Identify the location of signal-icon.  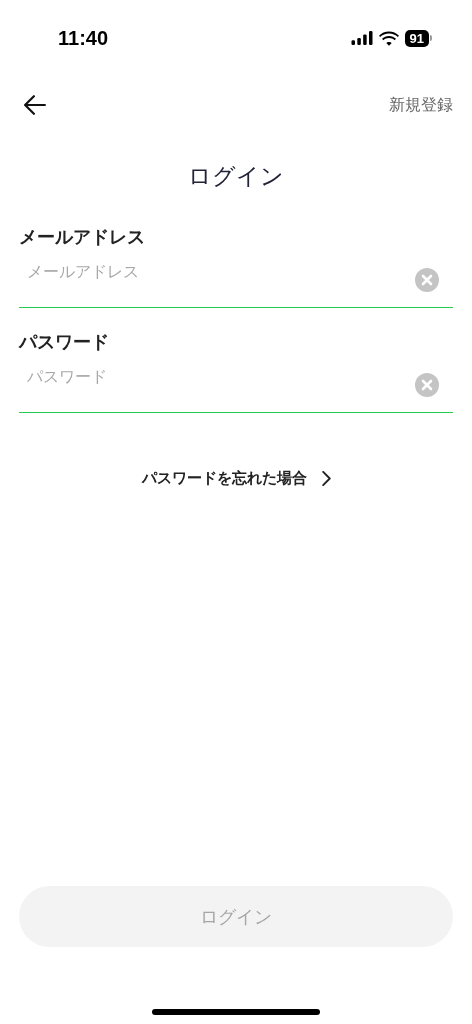
(361, 38).